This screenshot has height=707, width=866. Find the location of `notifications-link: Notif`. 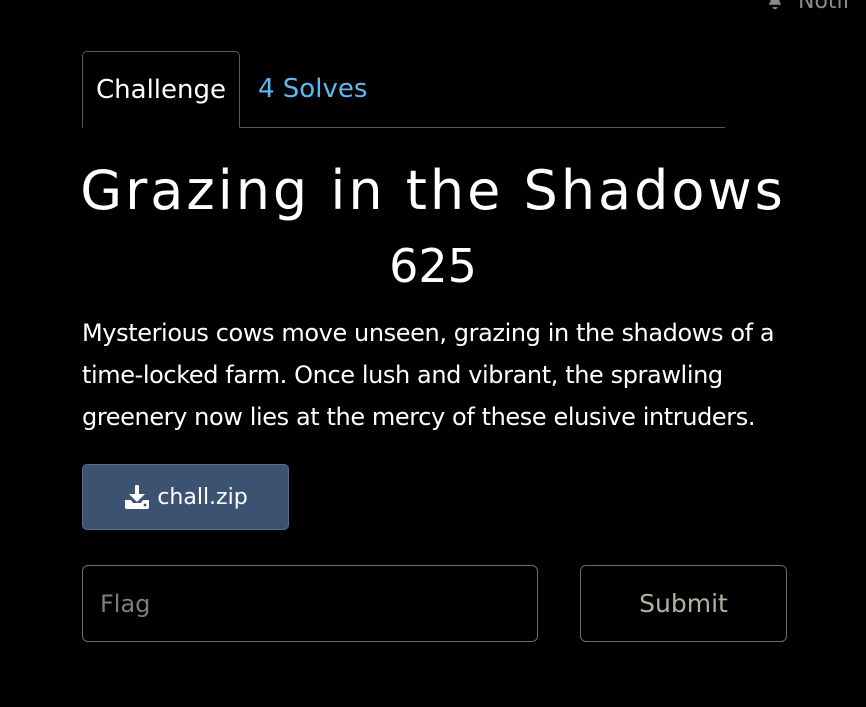

notifications-link: Notif is located at coordinates (808, 7).